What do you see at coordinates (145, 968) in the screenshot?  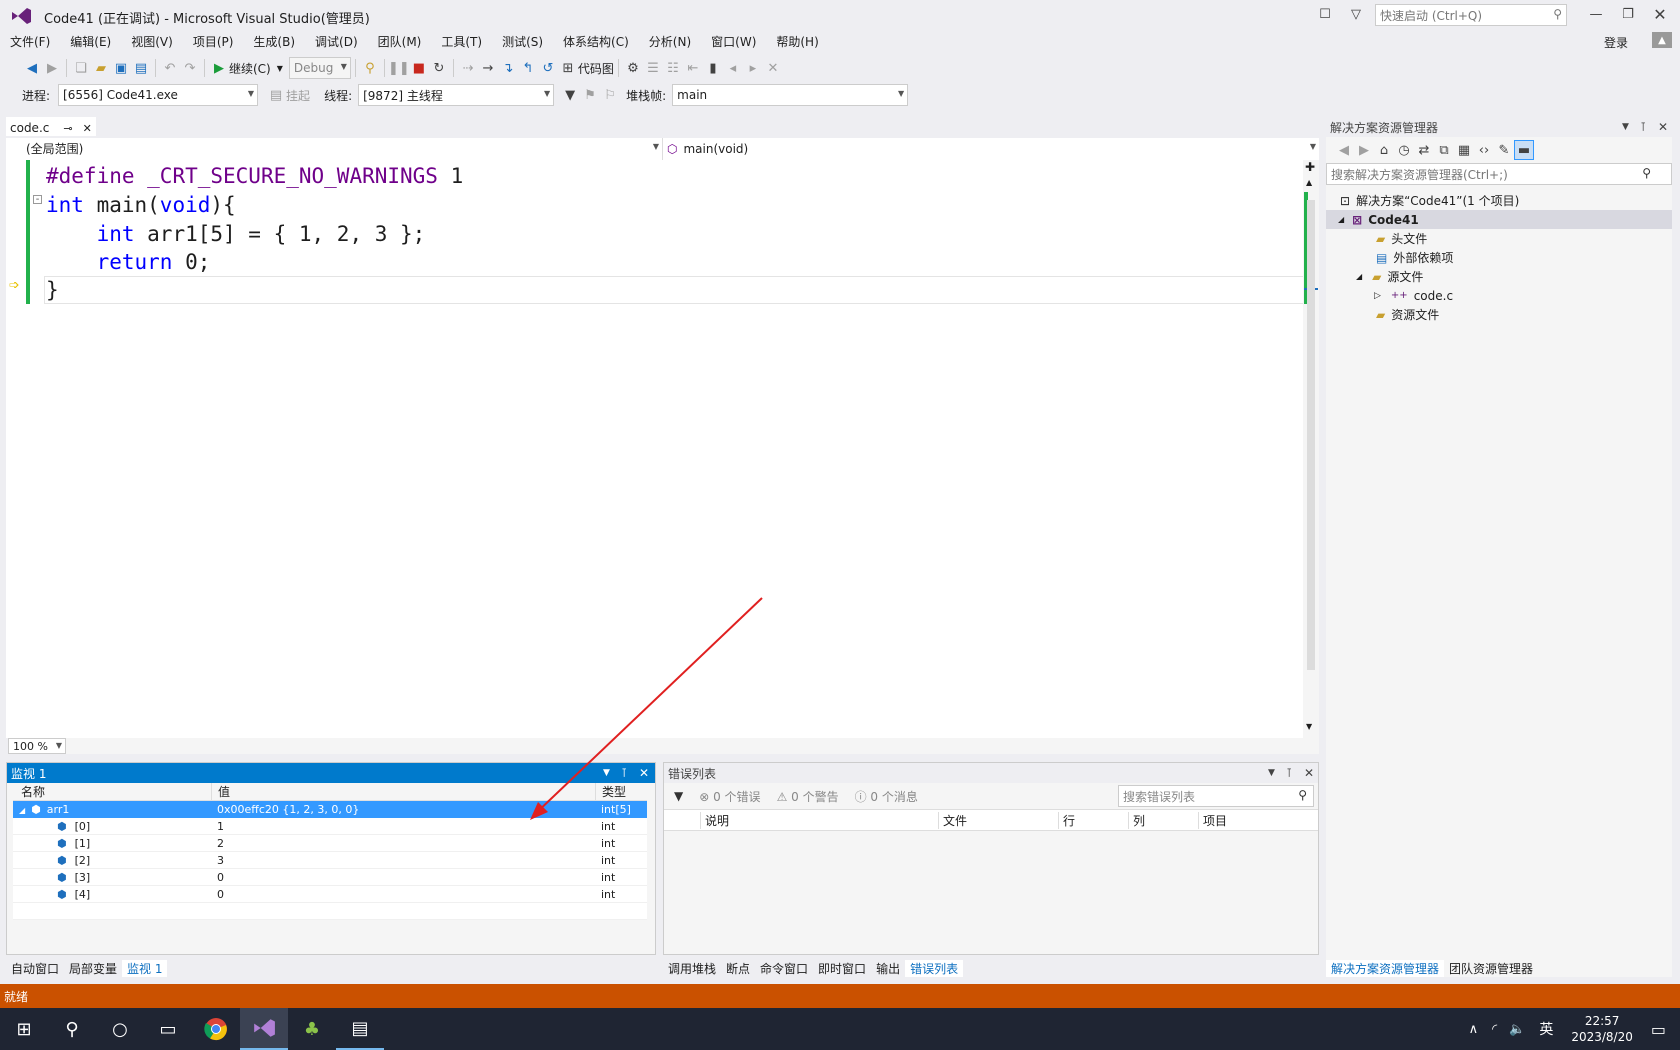 I see `tab-watch-1: 监视 1` at bounding box center [145, 968].